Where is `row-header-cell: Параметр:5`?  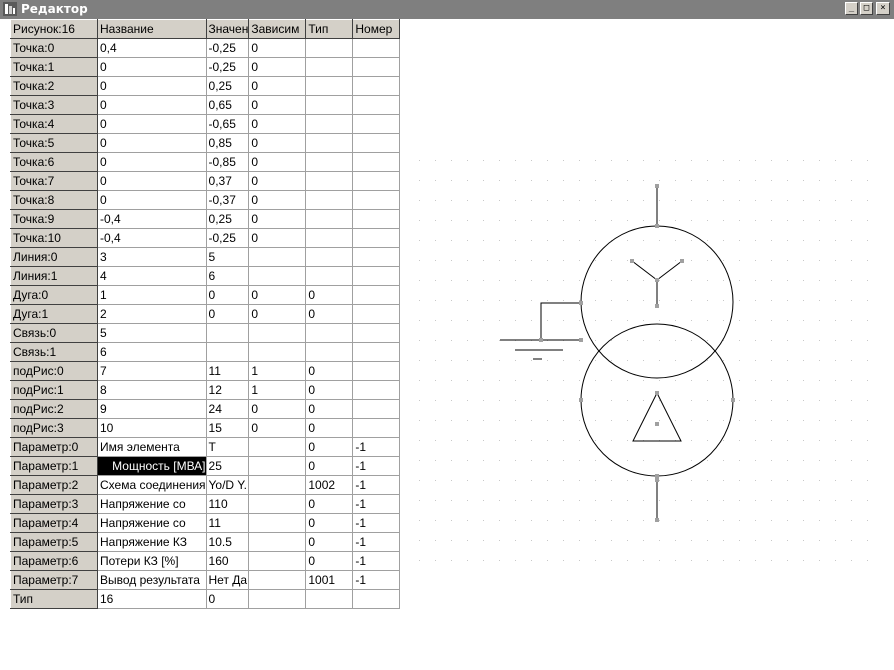 row-header-cell: Параметр:5 is located at coordinates (54, 542).